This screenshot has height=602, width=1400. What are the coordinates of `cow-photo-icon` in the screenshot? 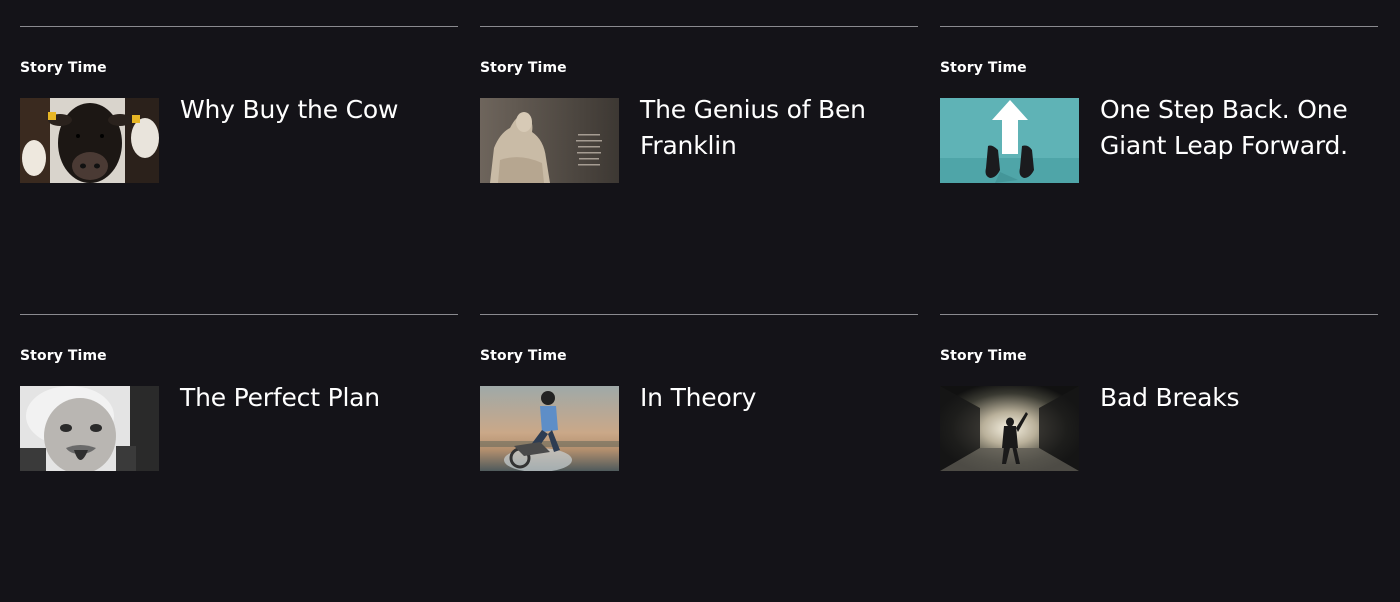 It's located at (89, 140).